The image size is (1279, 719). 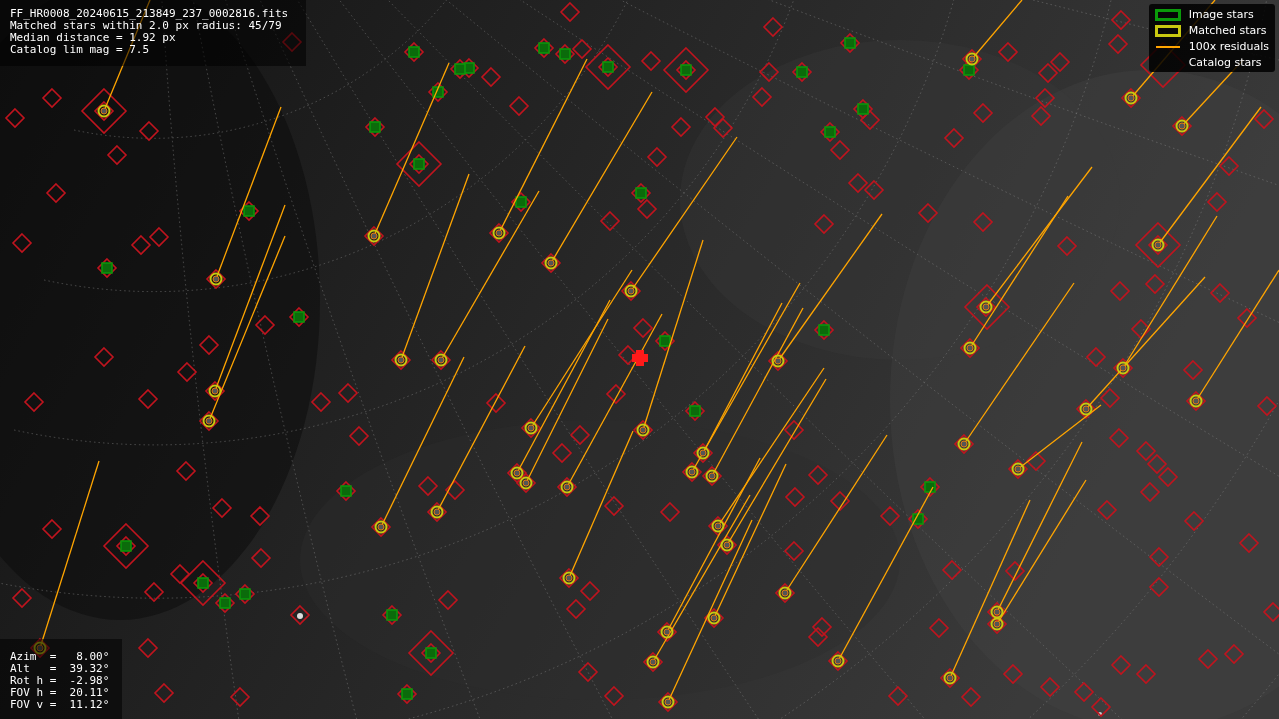 What do you see at coordinates (1225, 62) in the screenshot?
I see `legend-label: Catalog stars` at bounding box center [1225, 62].